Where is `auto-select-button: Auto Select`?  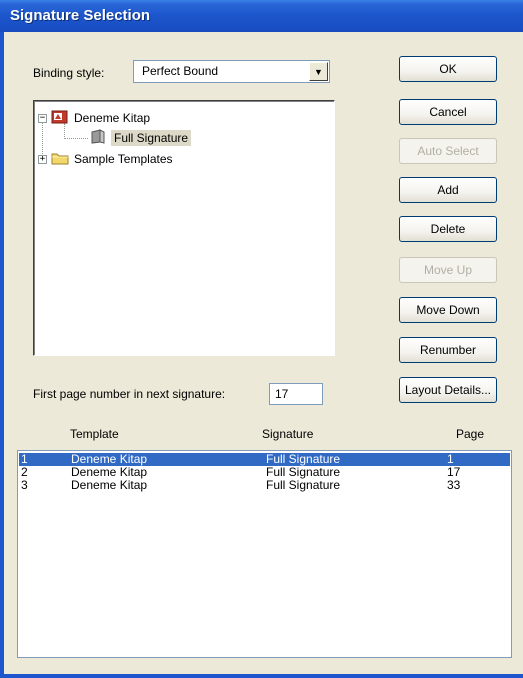
auto-select-button: Auto Select is located at coordinates (448, 151).